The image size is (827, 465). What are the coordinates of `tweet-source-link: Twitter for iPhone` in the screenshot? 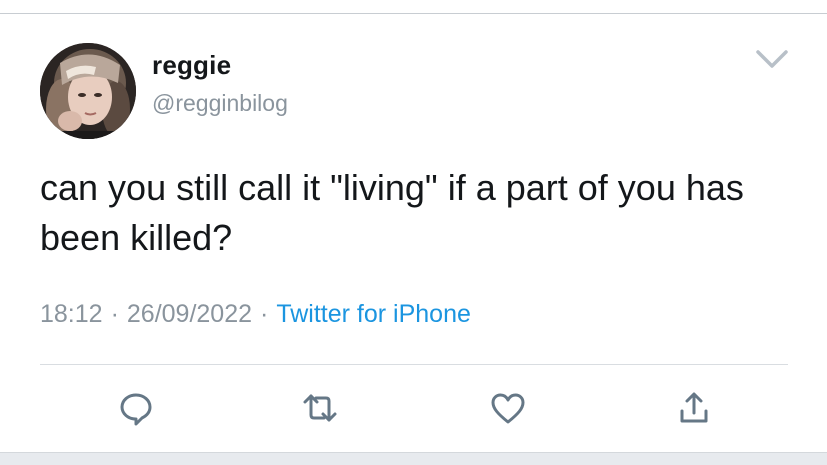 It's located at (373, 314).